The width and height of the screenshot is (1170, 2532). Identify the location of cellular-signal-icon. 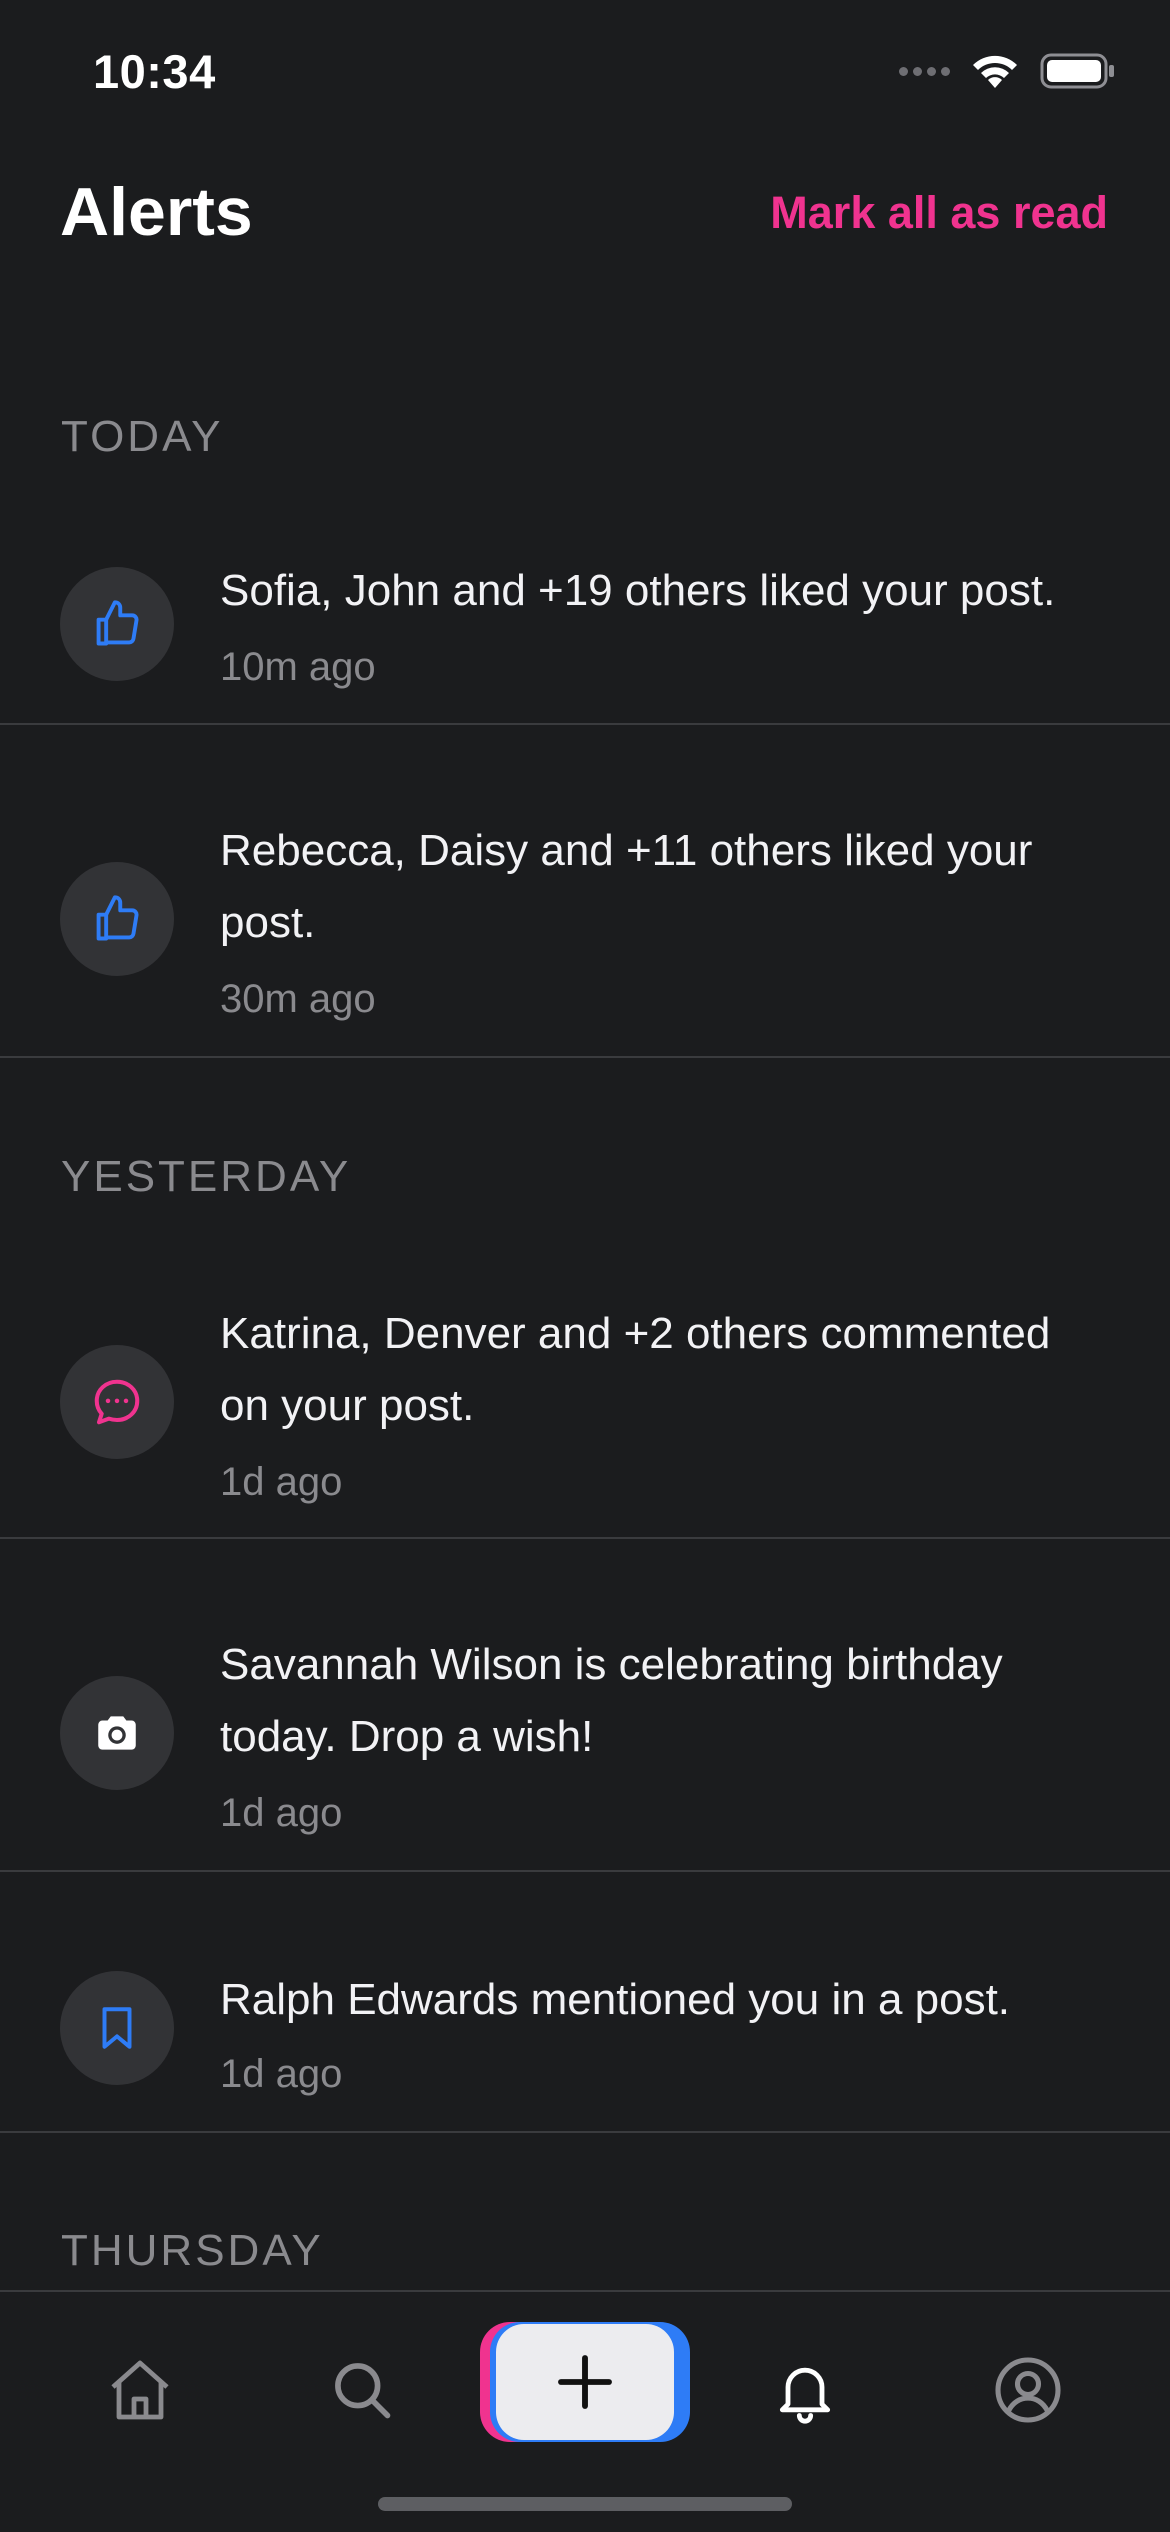
(924, 71).